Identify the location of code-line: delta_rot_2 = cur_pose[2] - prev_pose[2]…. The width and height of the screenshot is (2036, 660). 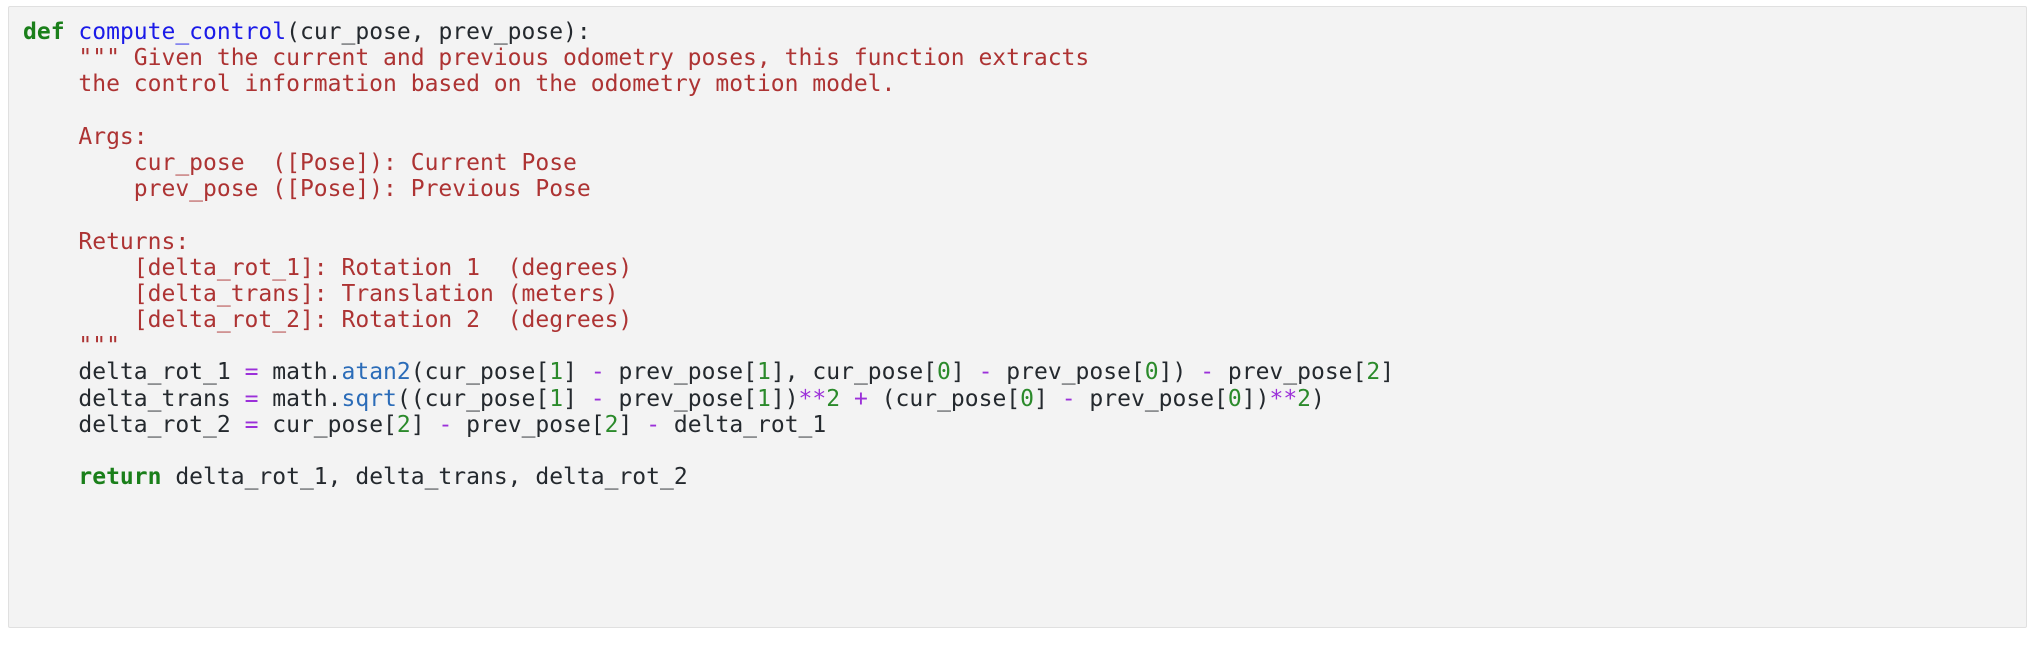
(1017, 425).